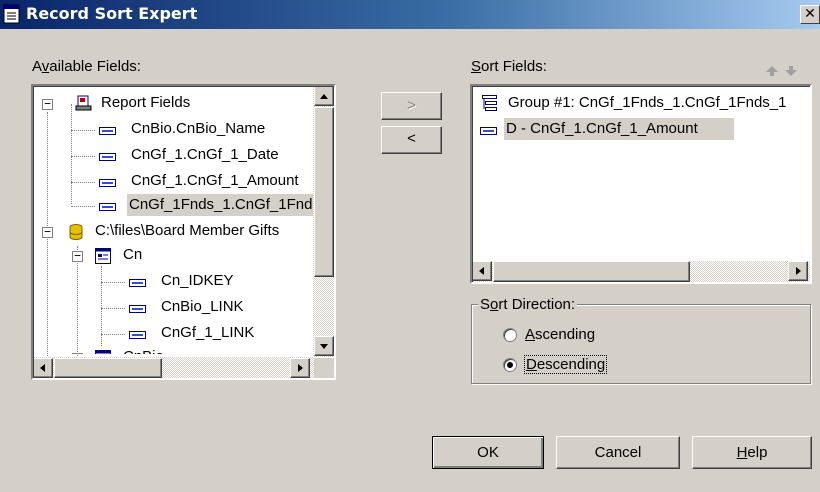  Describe the element at coordinates (489, 103) in the screenshot. I see `group-icon` at that location.